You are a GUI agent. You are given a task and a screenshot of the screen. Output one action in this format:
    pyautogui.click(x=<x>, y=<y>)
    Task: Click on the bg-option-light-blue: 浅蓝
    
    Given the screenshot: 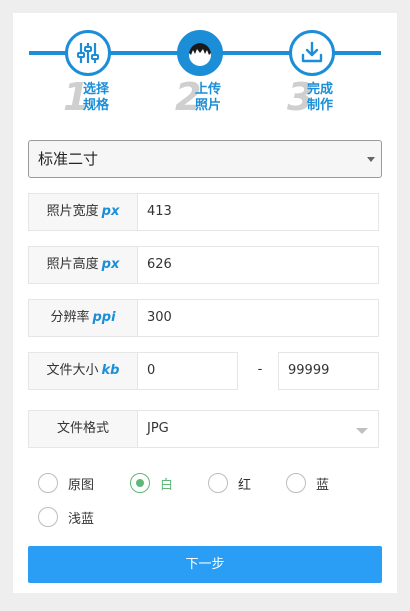 What is the action you would take?
    pyautogui.click(x=66, y=517)
    